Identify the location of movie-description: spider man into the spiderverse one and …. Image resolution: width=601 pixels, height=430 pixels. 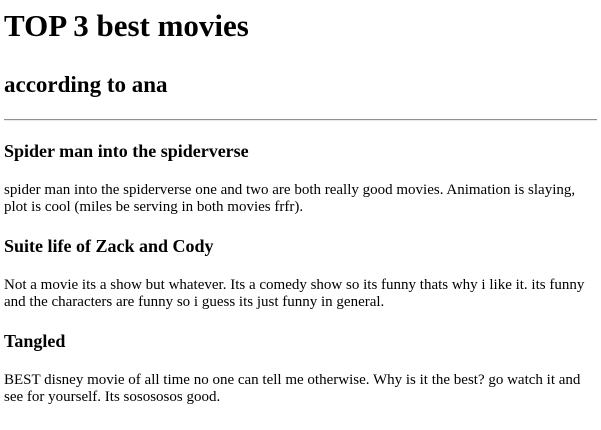
(290, 198).